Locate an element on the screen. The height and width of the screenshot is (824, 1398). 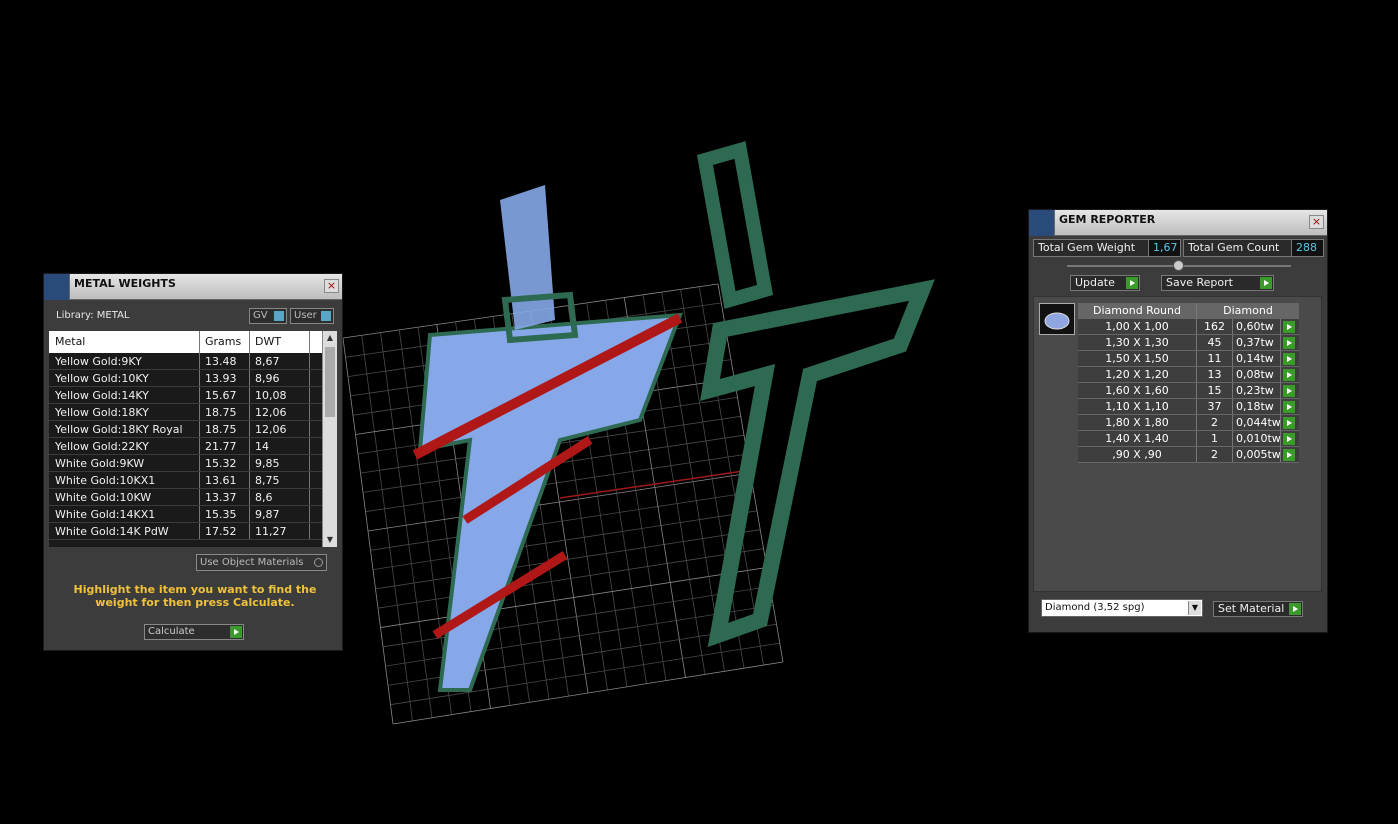
calculate-button: Calculate is located at coordinates (194, 632).